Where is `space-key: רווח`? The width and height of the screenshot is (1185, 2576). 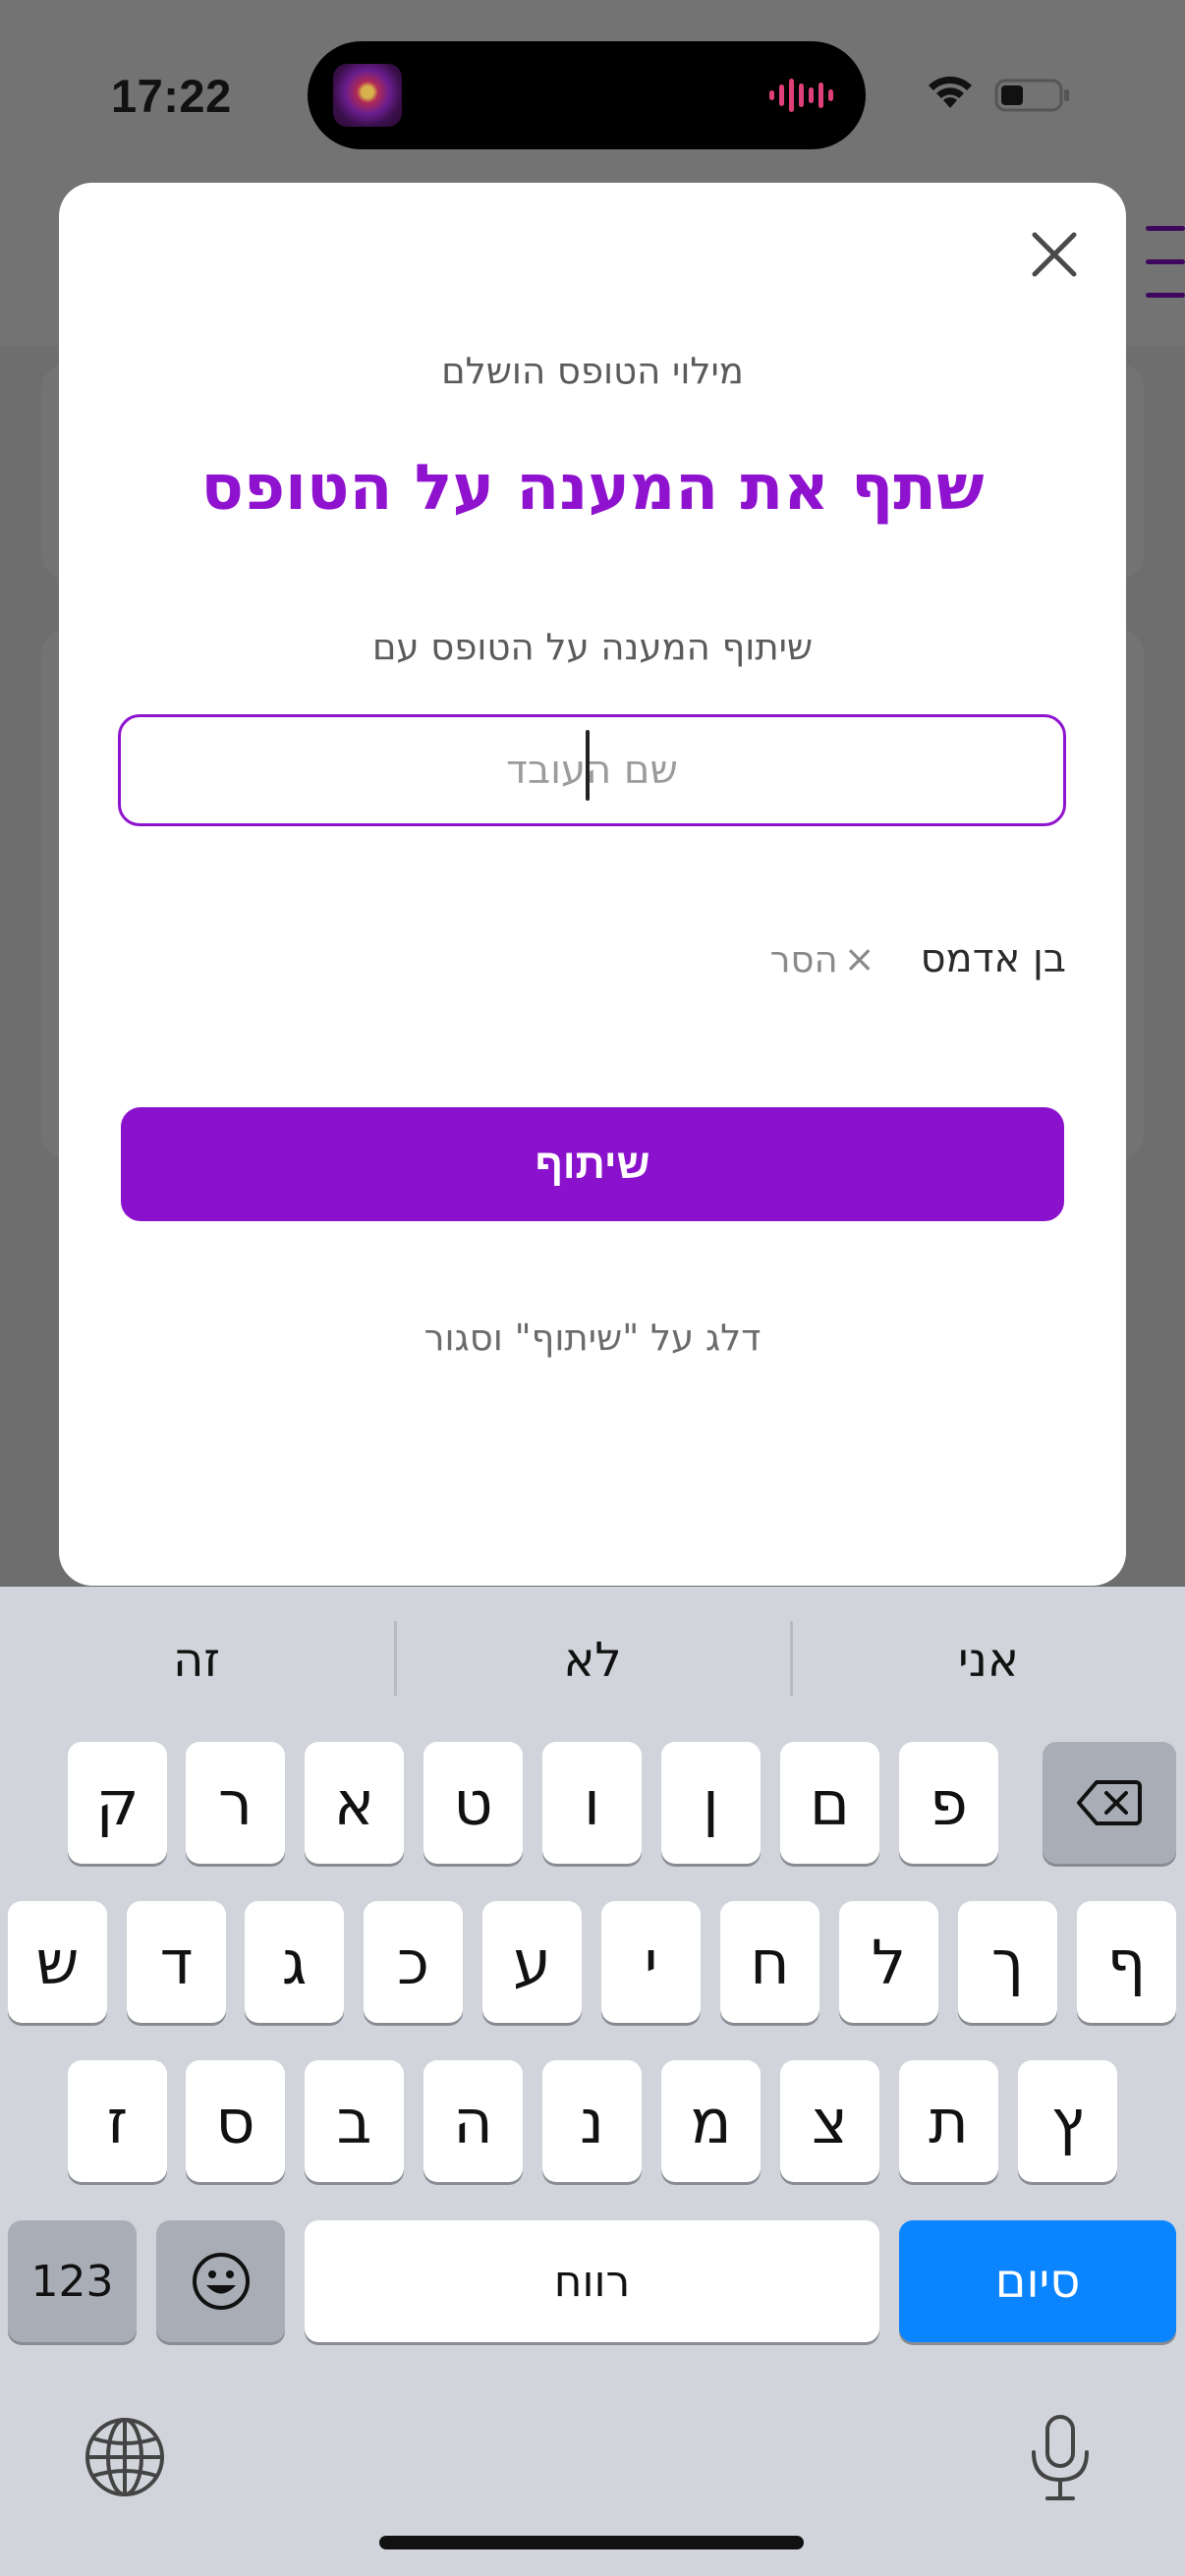 space-key: רווח is located at coordinates (592, 2281).